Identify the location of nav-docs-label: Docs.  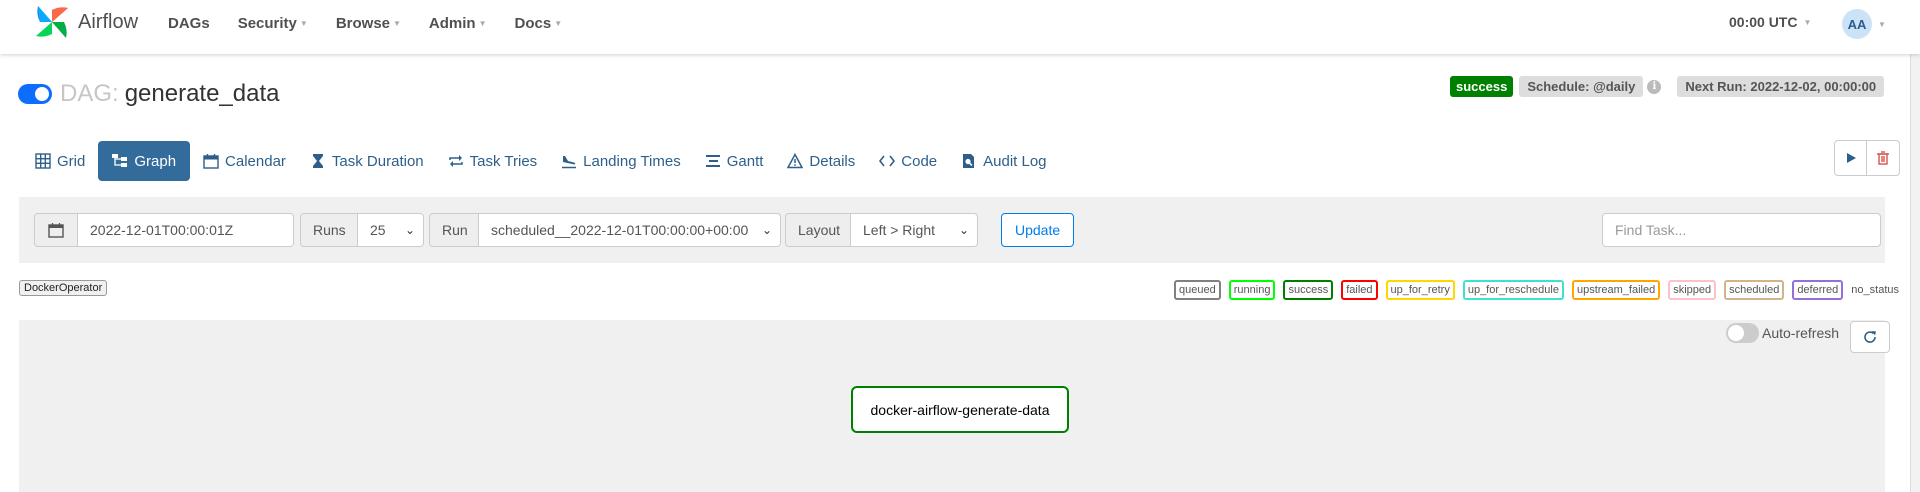
(533, 23).